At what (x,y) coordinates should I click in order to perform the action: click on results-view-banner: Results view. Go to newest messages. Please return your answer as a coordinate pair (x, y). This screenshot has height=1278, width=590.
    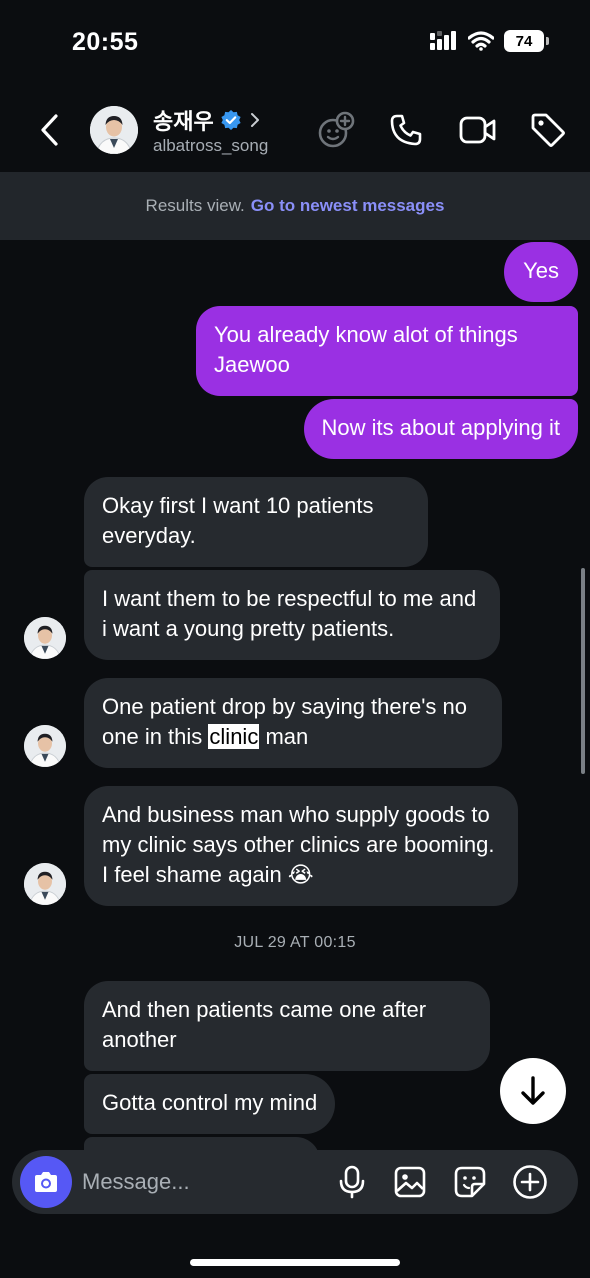
    Looking at the image, I should click on (295, 206).